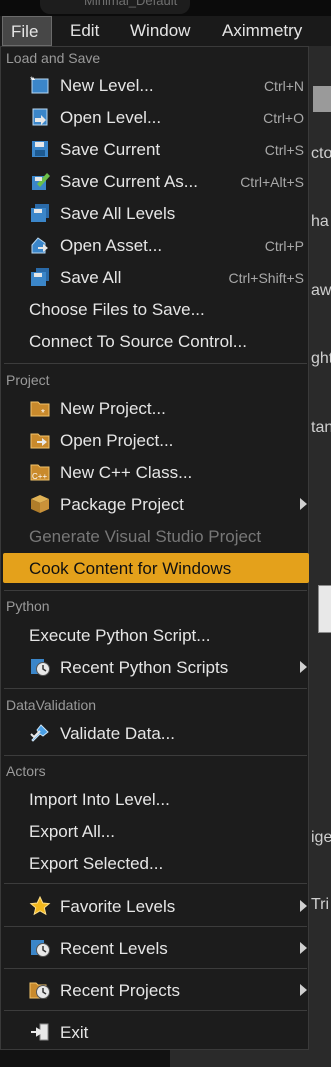  Describe the element at coordinates (39, 476) in the screenshot. I see `svg-text: C++` at that location.